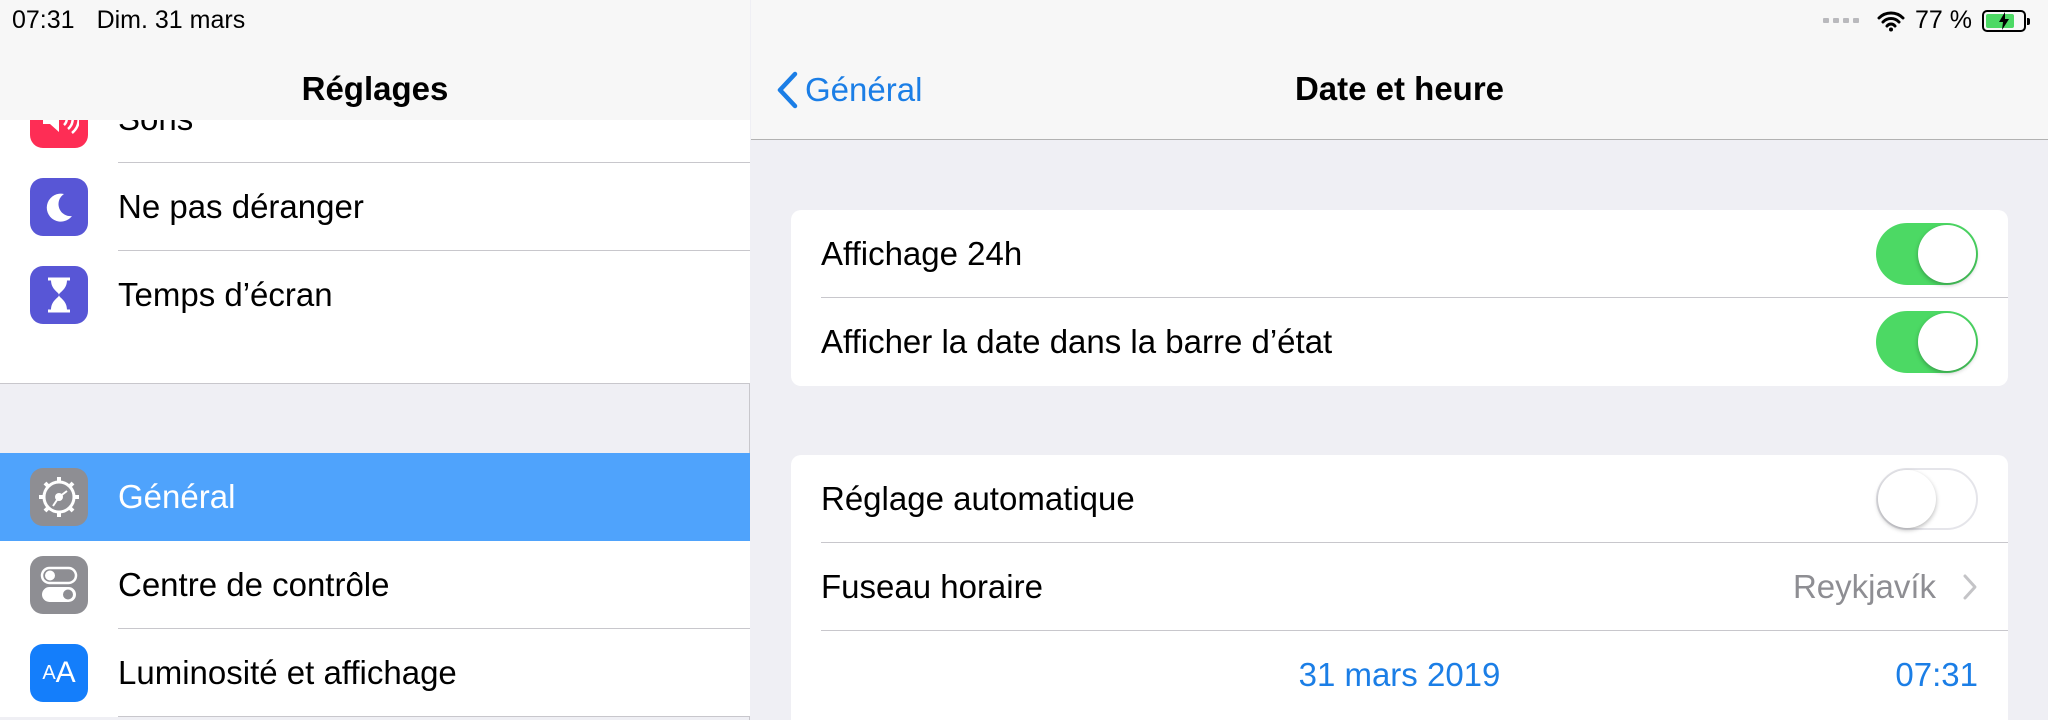 The width and height of the screenshot is (2048, 720). What do you see at coordinates (1936, 675) in the screenshot?
I see `time-picker-value: 07:31` at bounding box center [1936, 675].